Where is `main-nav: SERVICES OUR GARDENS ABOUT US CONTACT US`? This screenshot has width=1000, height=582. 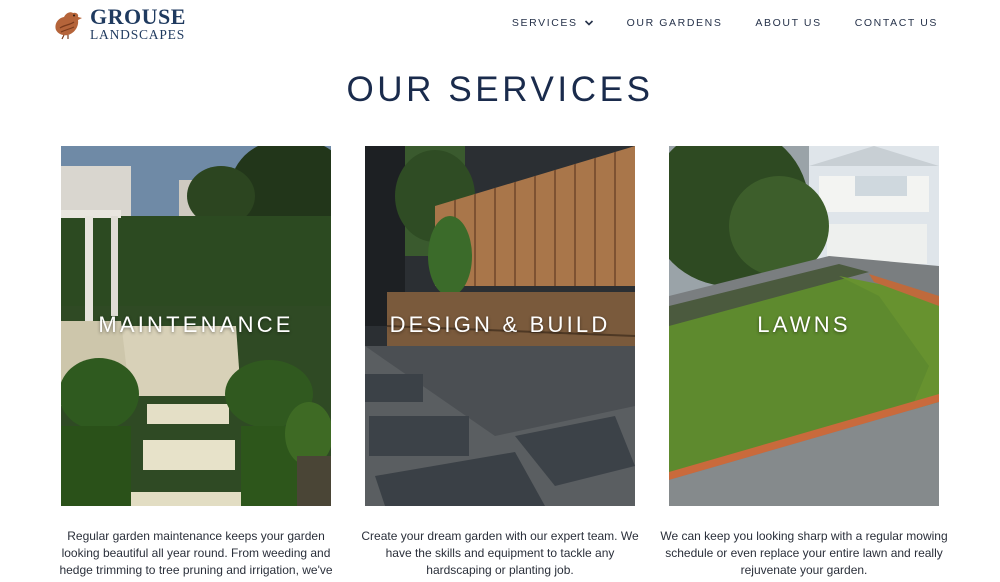 main-nav: SERVICES OUR GARDENS ABOUT US CONTACT US is located at coordinates (725, 23).